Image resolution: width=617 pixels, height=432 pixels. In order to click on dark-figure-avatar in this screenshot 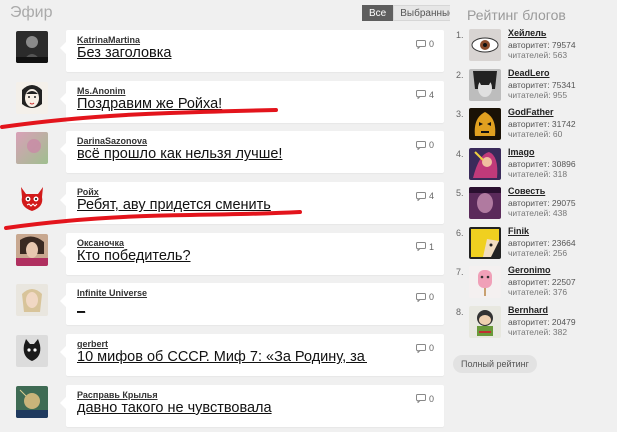, I will do `click(32, 47)`.